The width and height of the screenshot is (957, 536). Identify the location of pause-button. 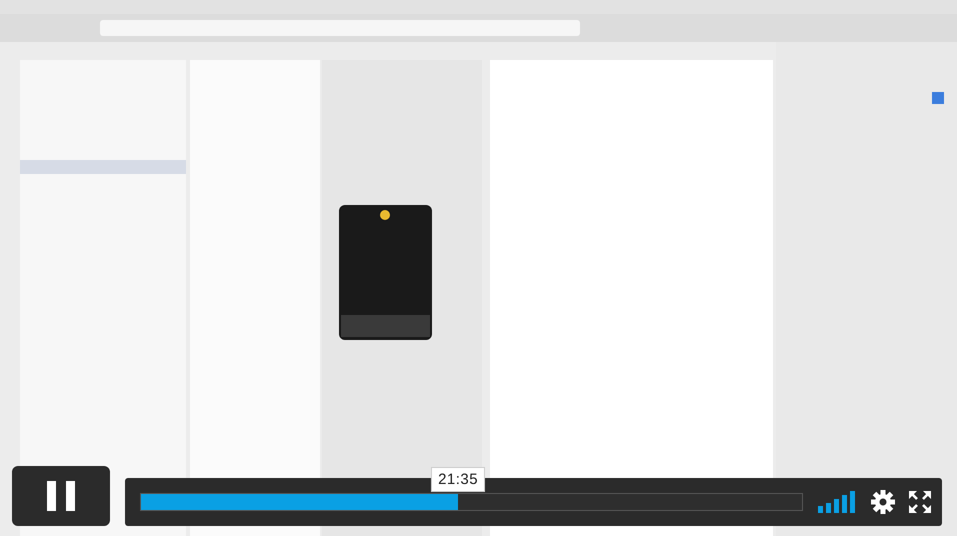
(61, 496).